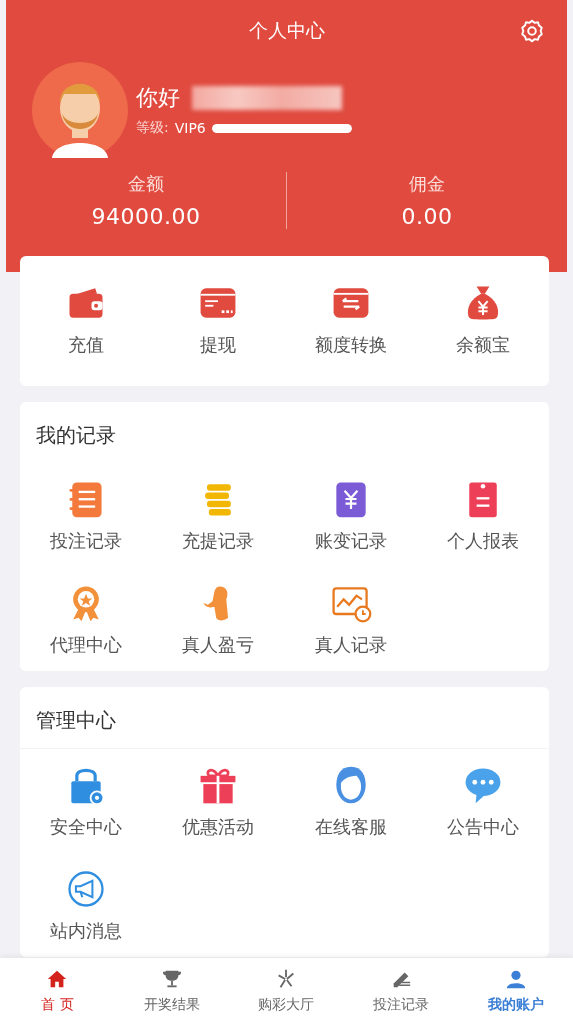  What do you see at coordinates (218, 345) in the screenshot?
I see `action-label: 提现` at bounding box center [218, 345].